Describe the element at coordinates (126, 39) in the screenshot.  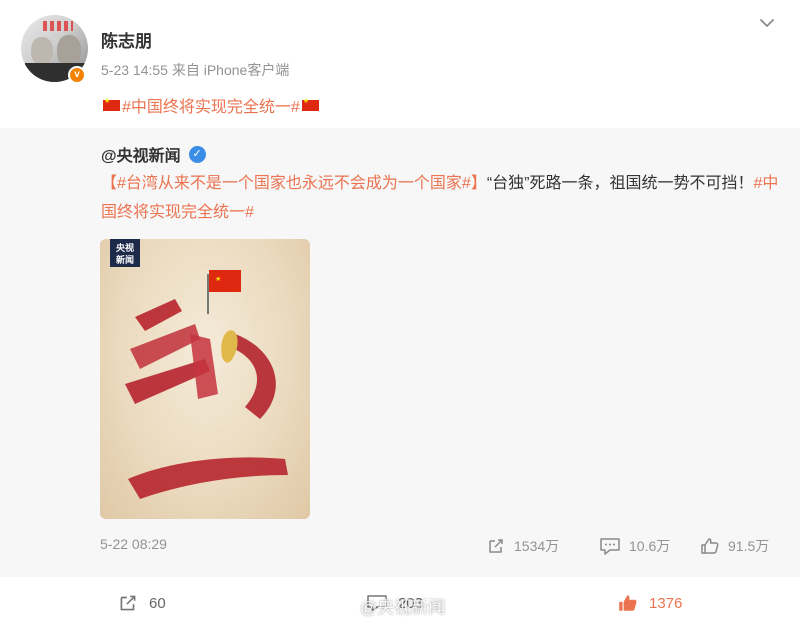
I see `username: 陈志朋` at that location.